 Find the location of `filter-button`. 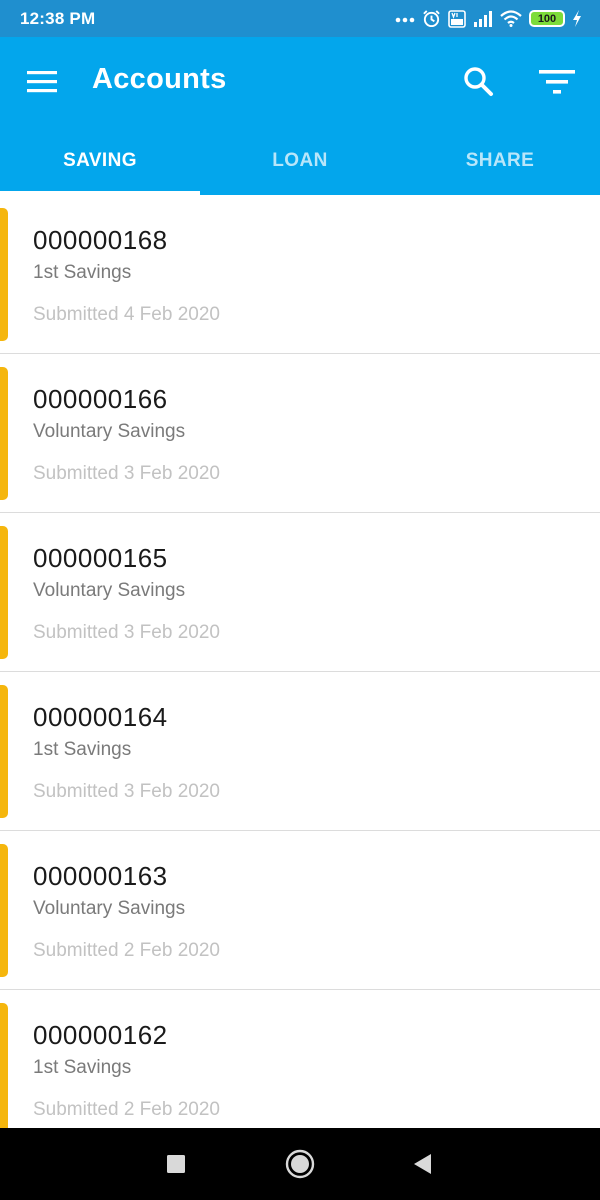

filter-button is located at coordinates (558, 83).